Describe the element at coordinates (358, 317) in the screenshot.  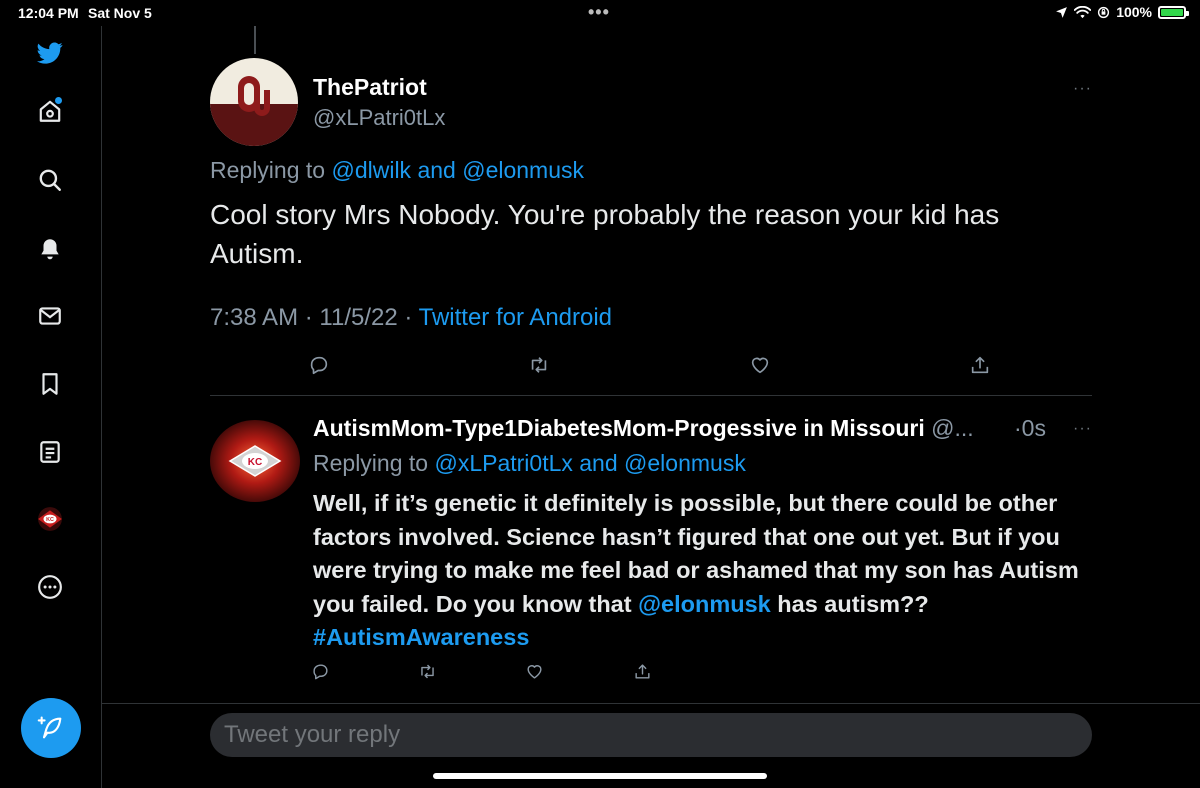
I see `tweet-date: 11/5/22` at that location.